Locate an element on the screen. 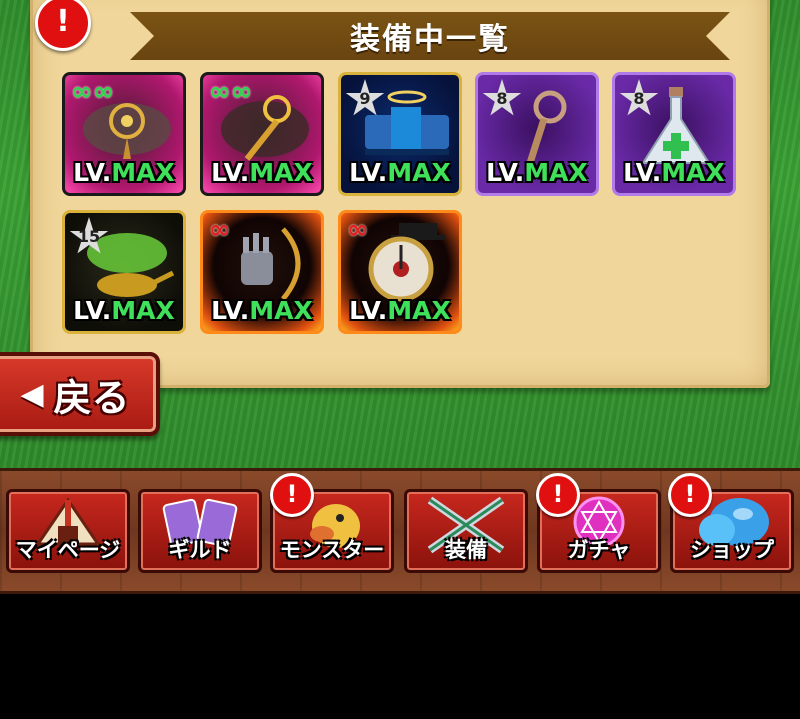  nav-label: ガチャ is located at coordinates (599, 550).